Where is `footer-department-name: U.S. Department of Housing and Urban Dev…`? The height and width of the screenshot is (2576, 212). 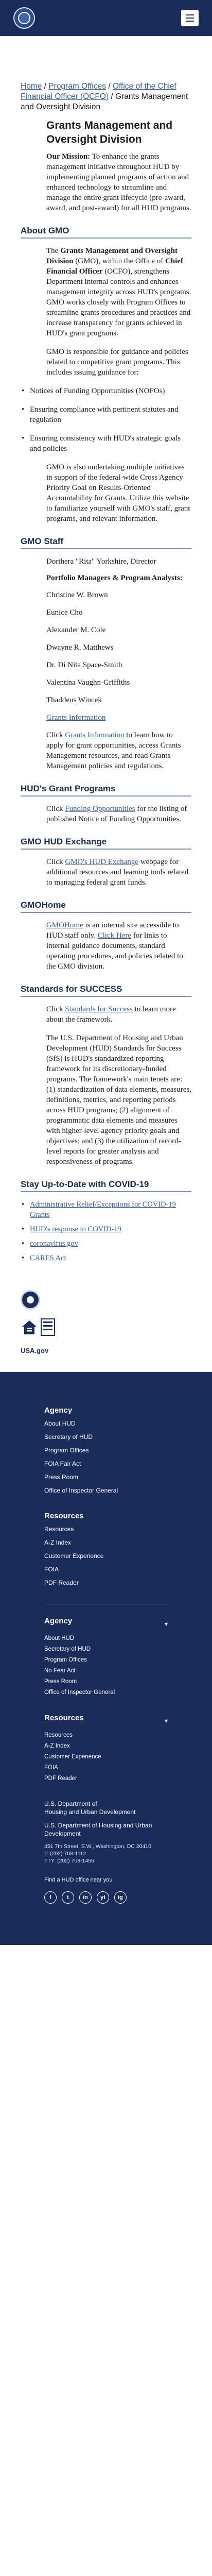
footer-department-name: U.S. Department of Housing and Urban Dev… is located at coordinates (90, 1808).